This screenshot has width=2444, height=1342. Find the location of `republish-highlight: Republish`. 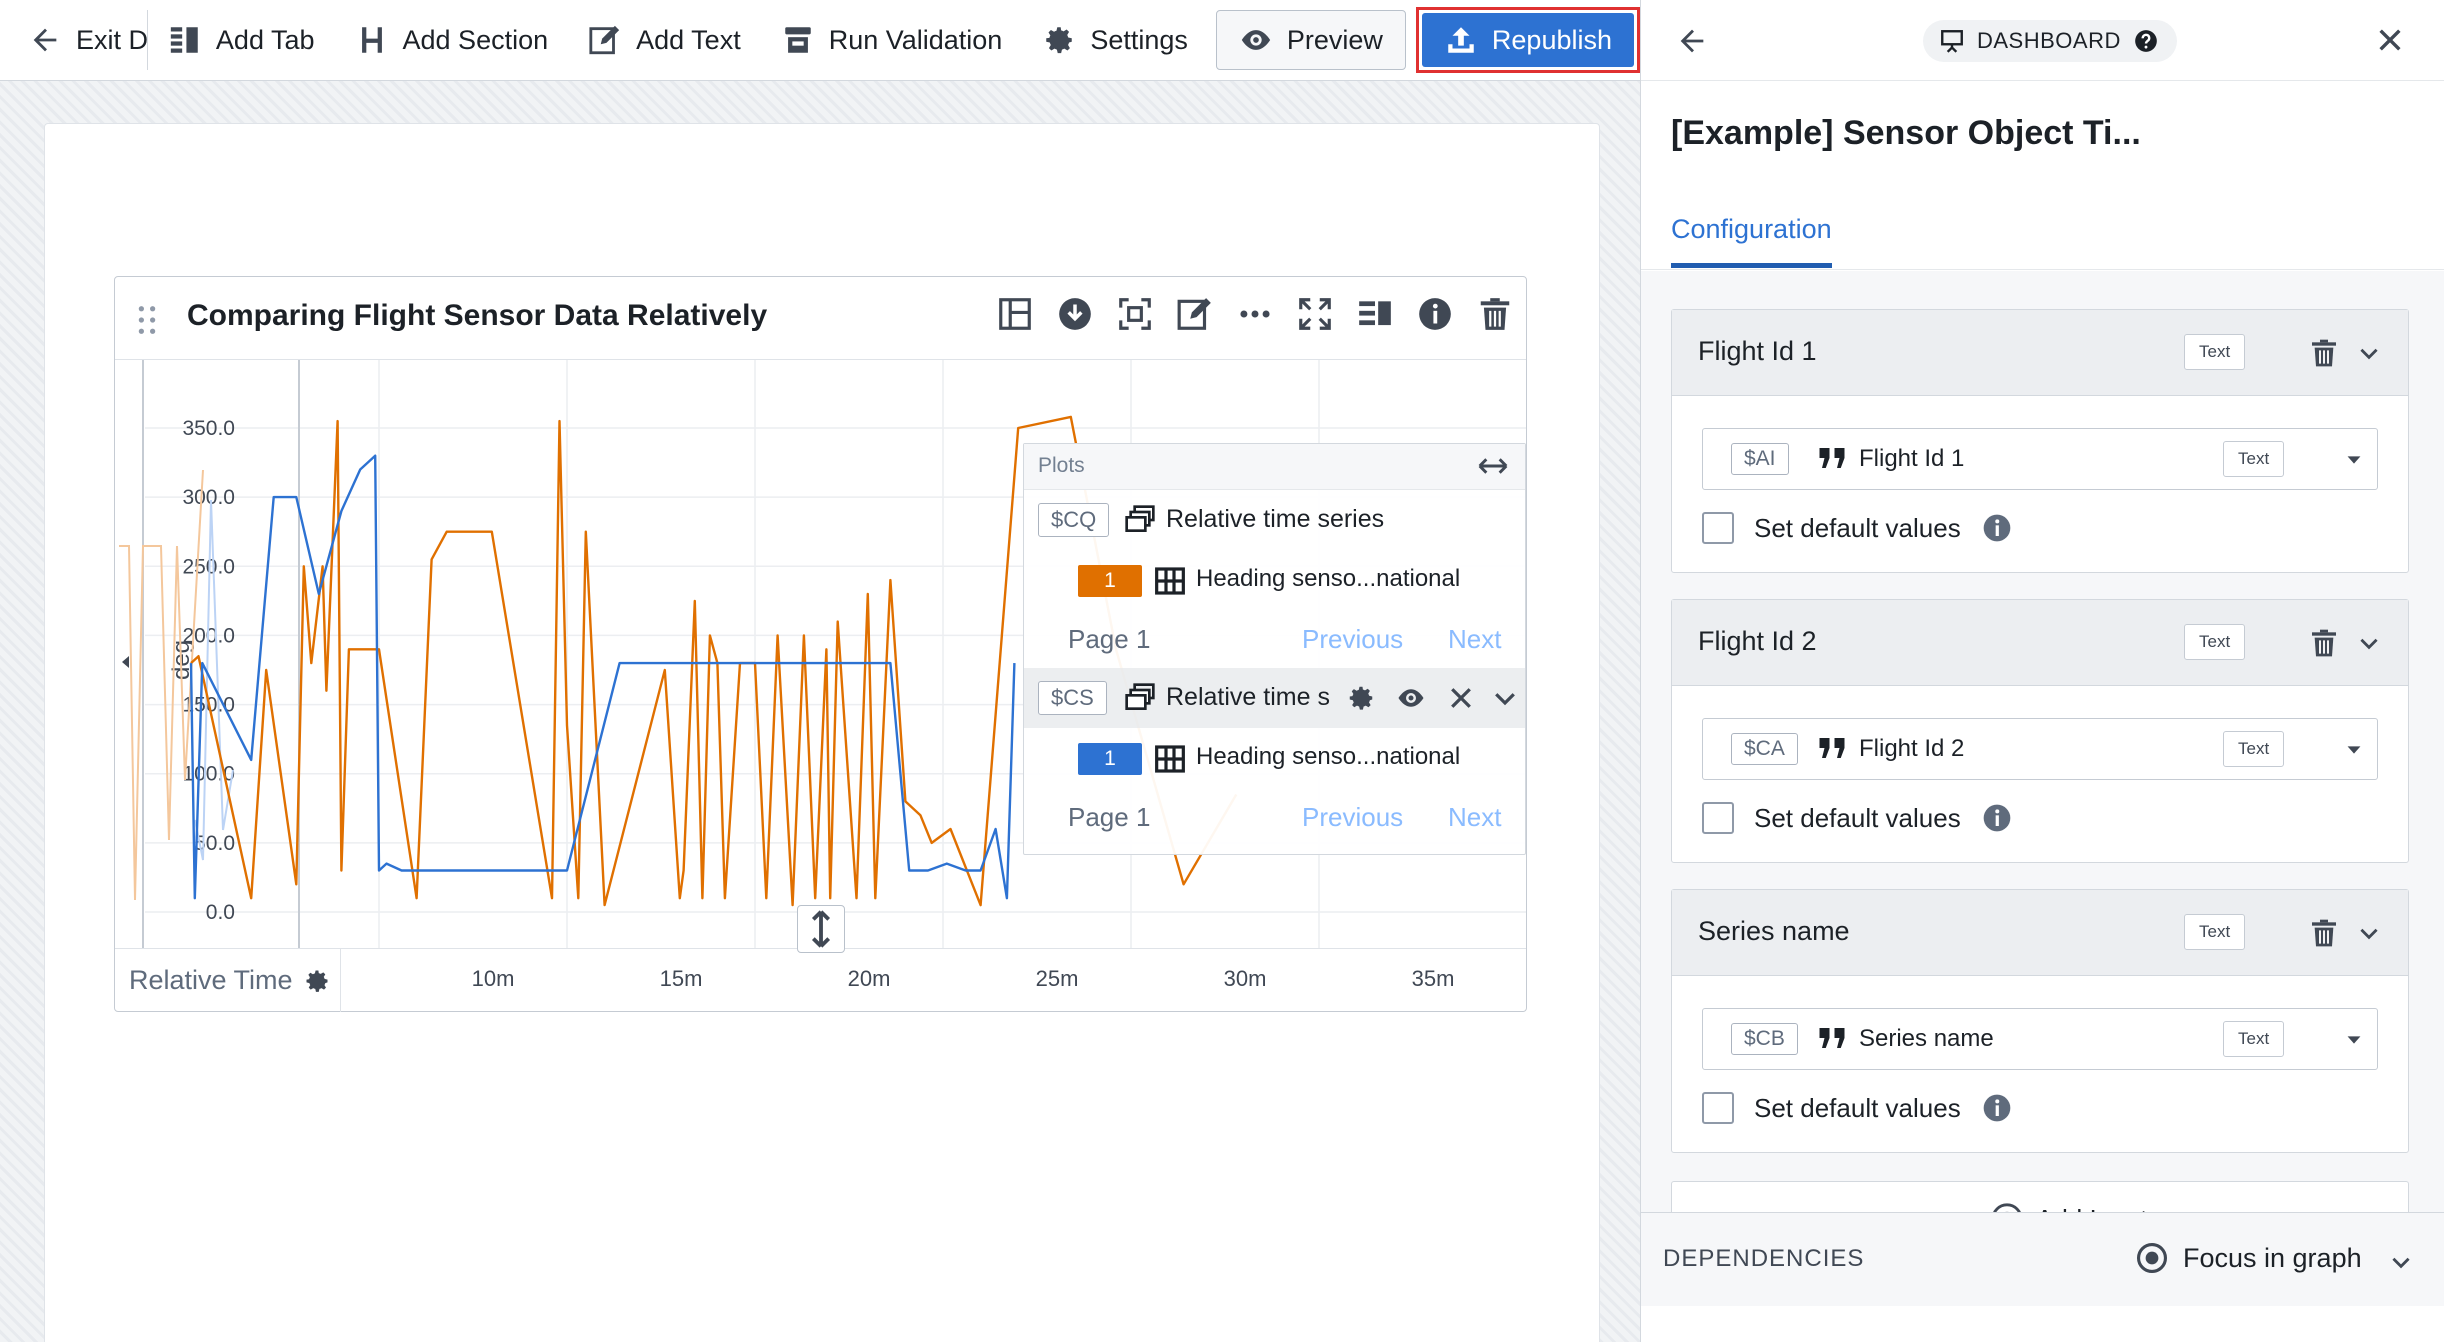

republish-highlight: Republish is located at coordinates (1527, 40).